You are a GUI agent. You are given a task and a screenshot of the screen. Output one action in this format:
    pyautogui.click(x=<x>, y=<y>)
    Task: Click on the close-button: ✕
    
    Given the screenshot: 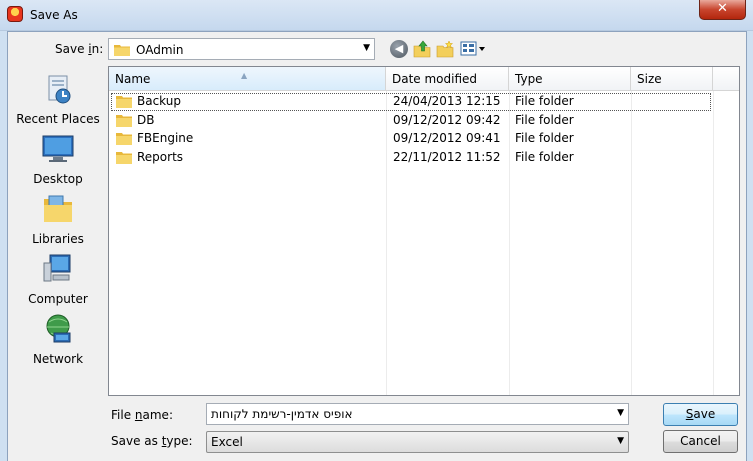 What is the action you would take?
    pyautogui.click(x=722, y=10)
    